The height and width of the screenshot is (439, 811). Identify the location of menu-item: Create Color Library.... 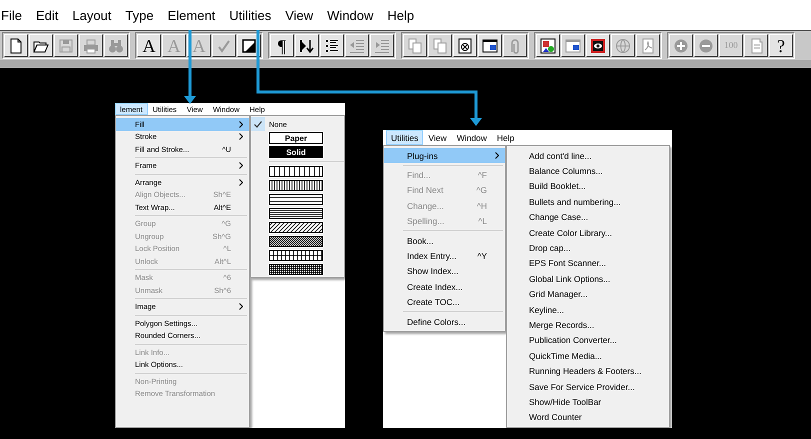
(588, 232).